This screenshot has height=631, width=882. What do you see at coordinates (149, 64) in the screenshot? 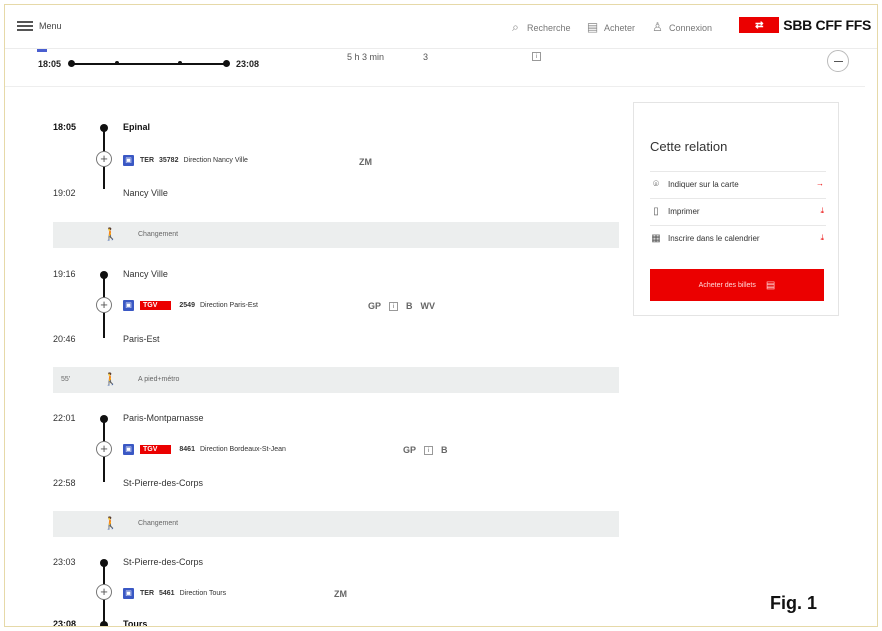
I see `summary-timeline` at bounding box center [149, 64].